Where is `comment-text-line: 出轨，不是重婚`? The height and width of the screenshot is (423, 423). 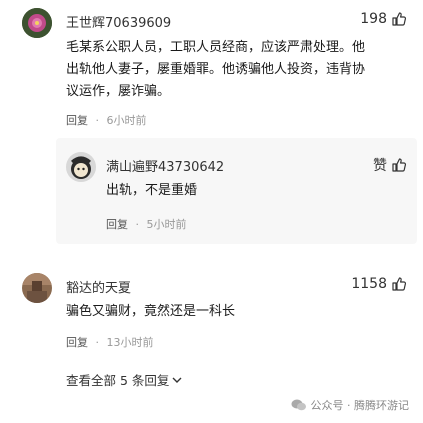
comment-text-line: 出轨，不是重婚 is located at coordinates (152, 190).